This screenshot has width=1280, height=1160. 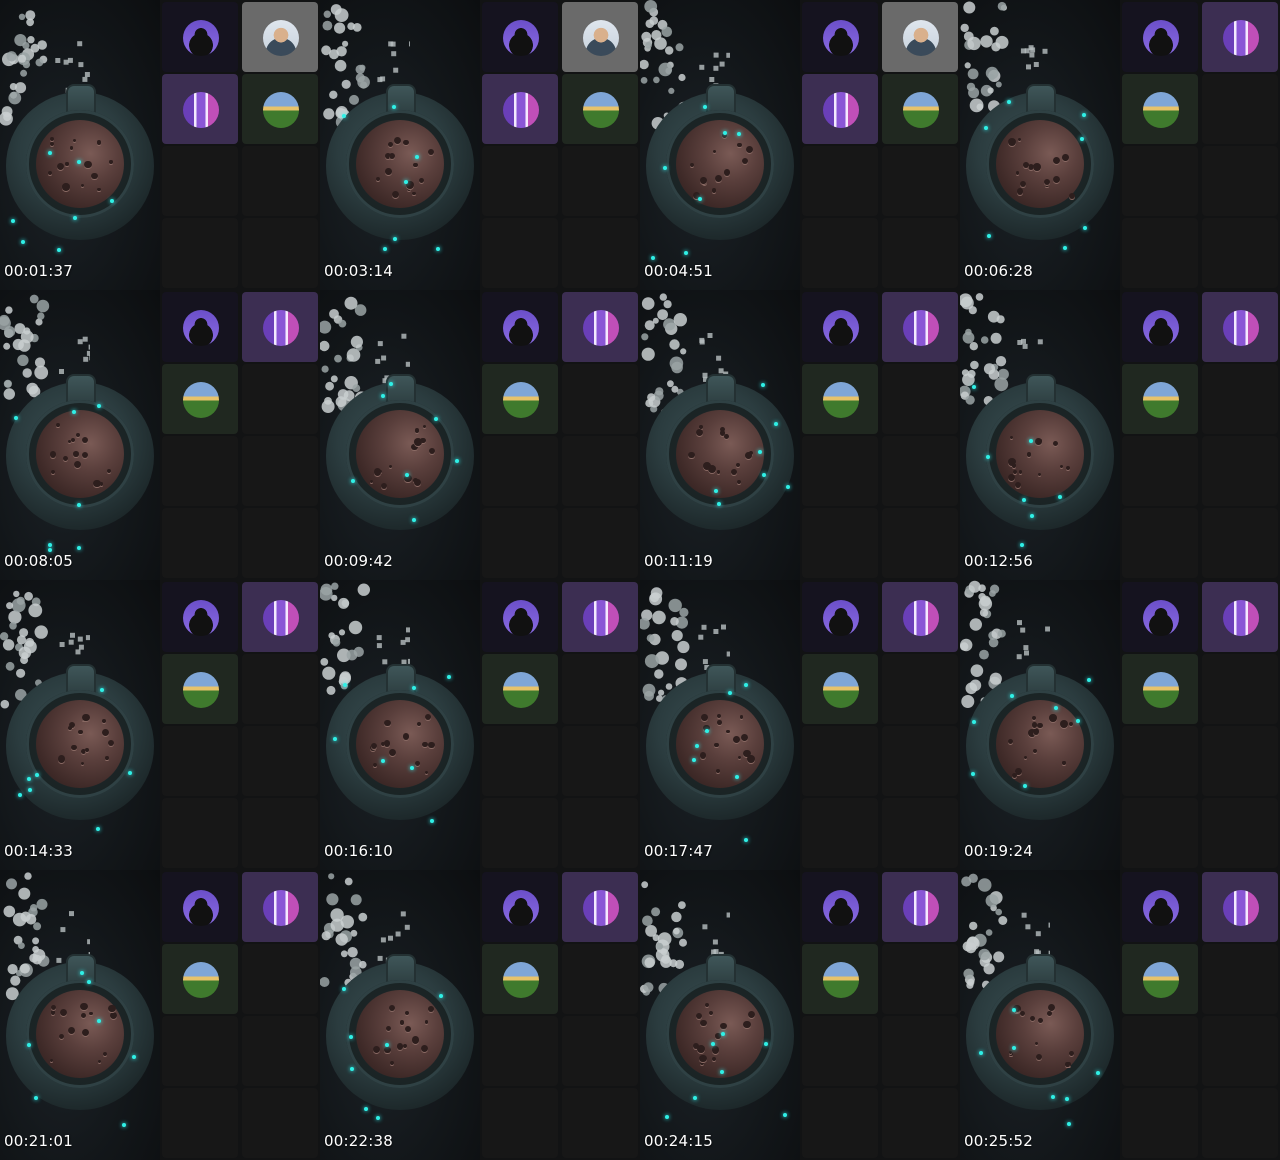 I want to click on video-frame-thumbnail: 00:08:05, so click(x=160, y=435).